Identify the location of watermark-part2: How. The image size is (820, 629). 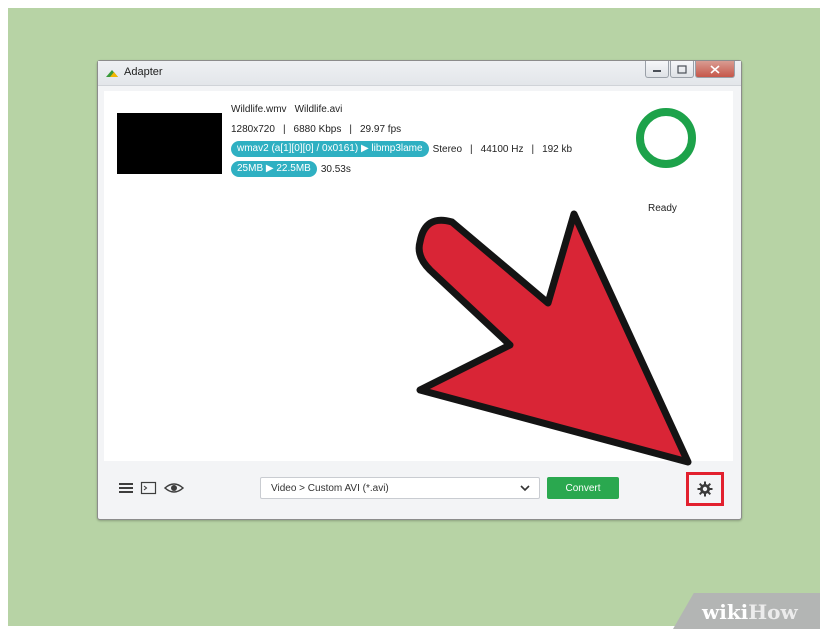
(773, 612).